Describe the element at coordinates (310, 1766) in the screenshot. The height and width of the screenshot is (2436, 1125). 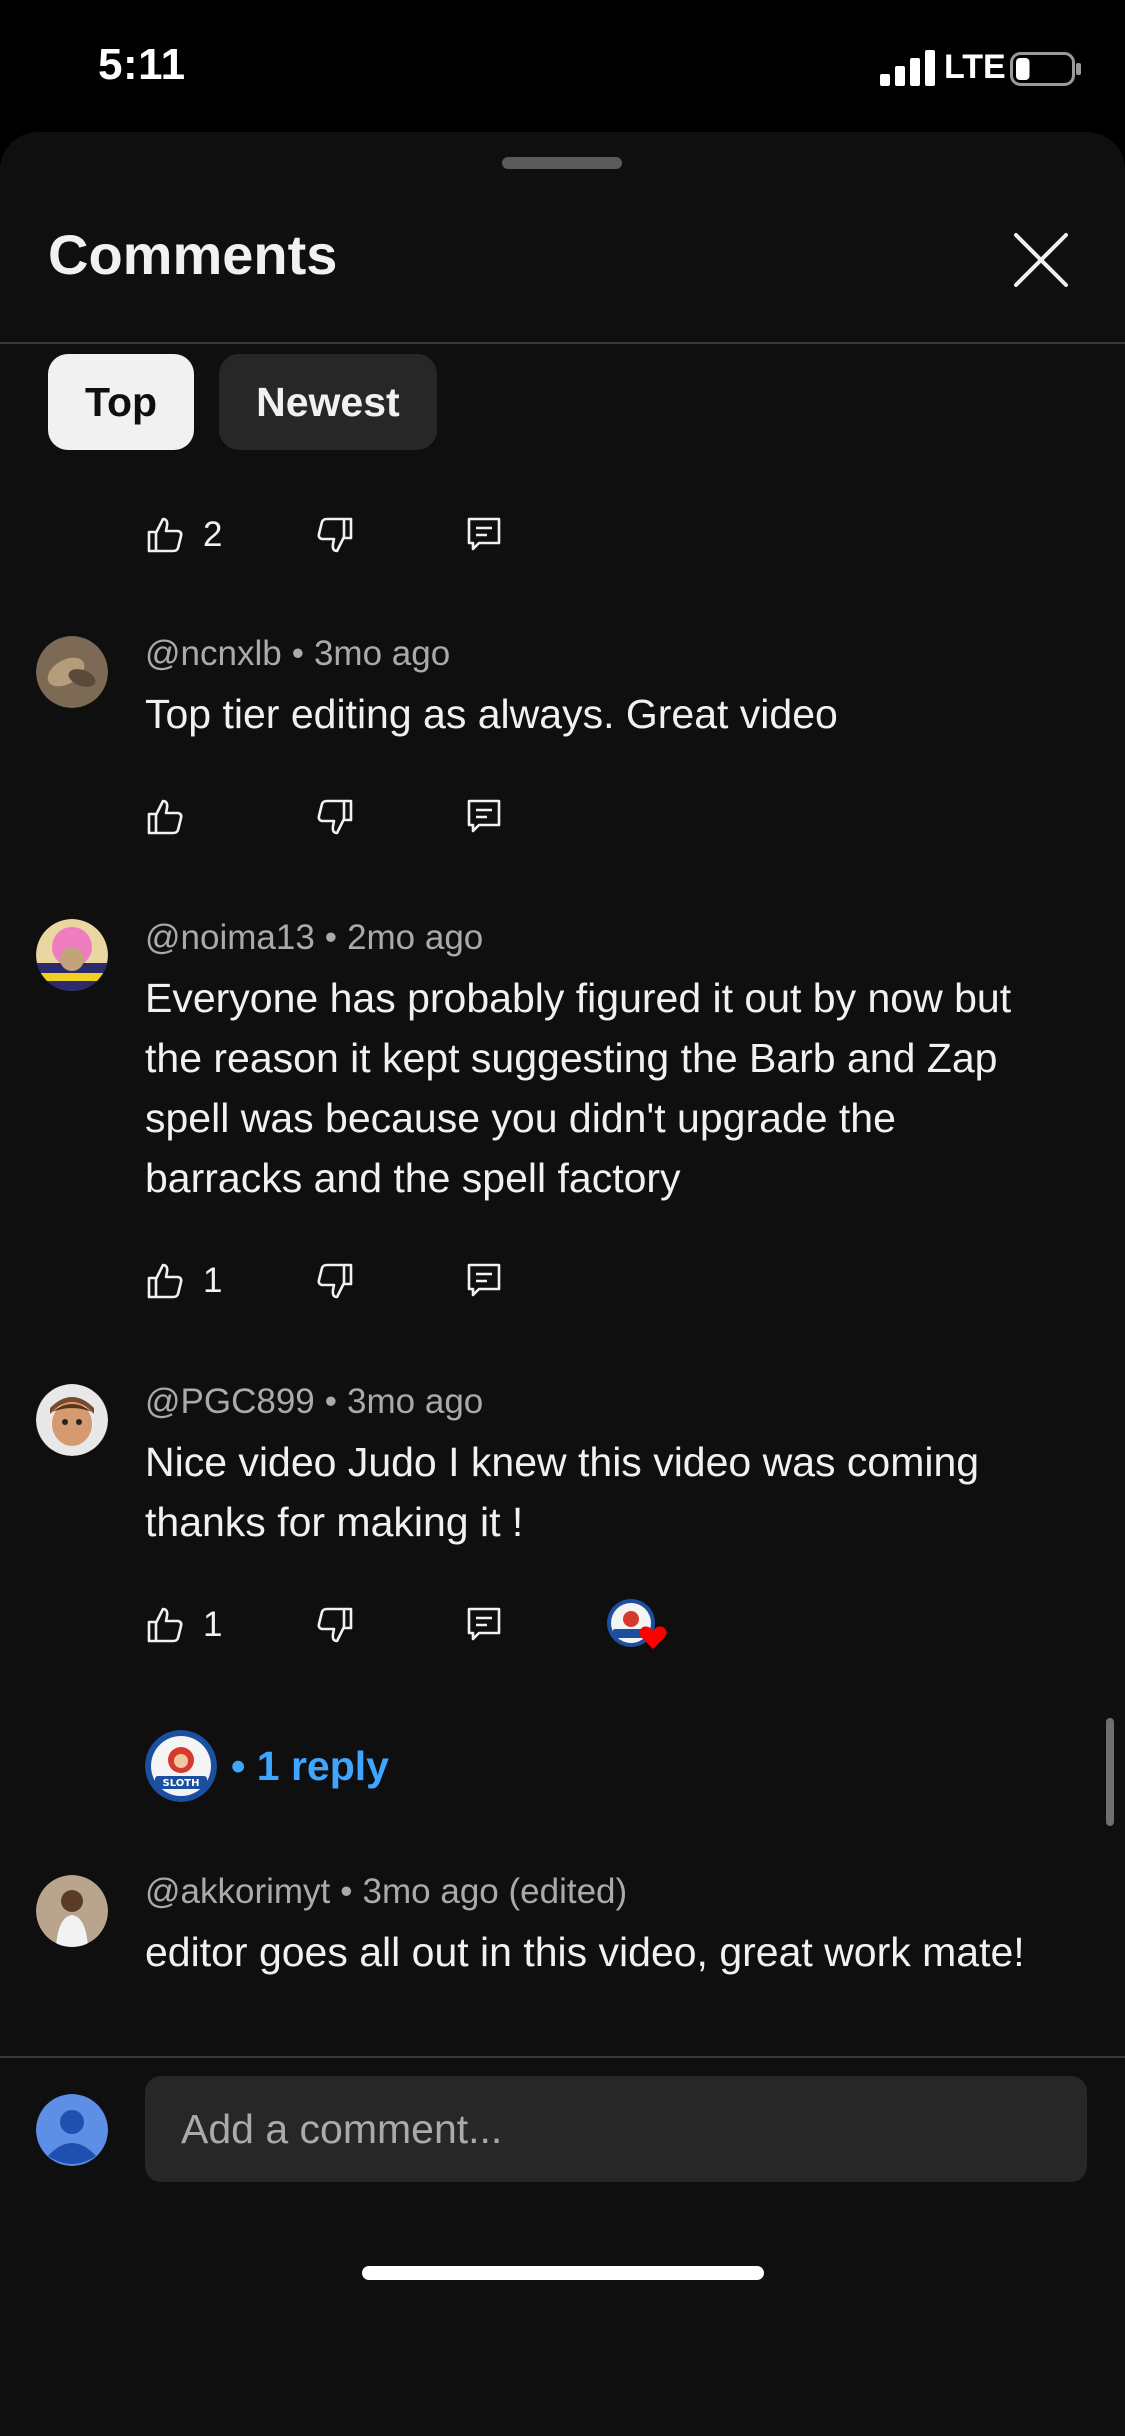
I see `replies-link: • 1 reply` at that location.